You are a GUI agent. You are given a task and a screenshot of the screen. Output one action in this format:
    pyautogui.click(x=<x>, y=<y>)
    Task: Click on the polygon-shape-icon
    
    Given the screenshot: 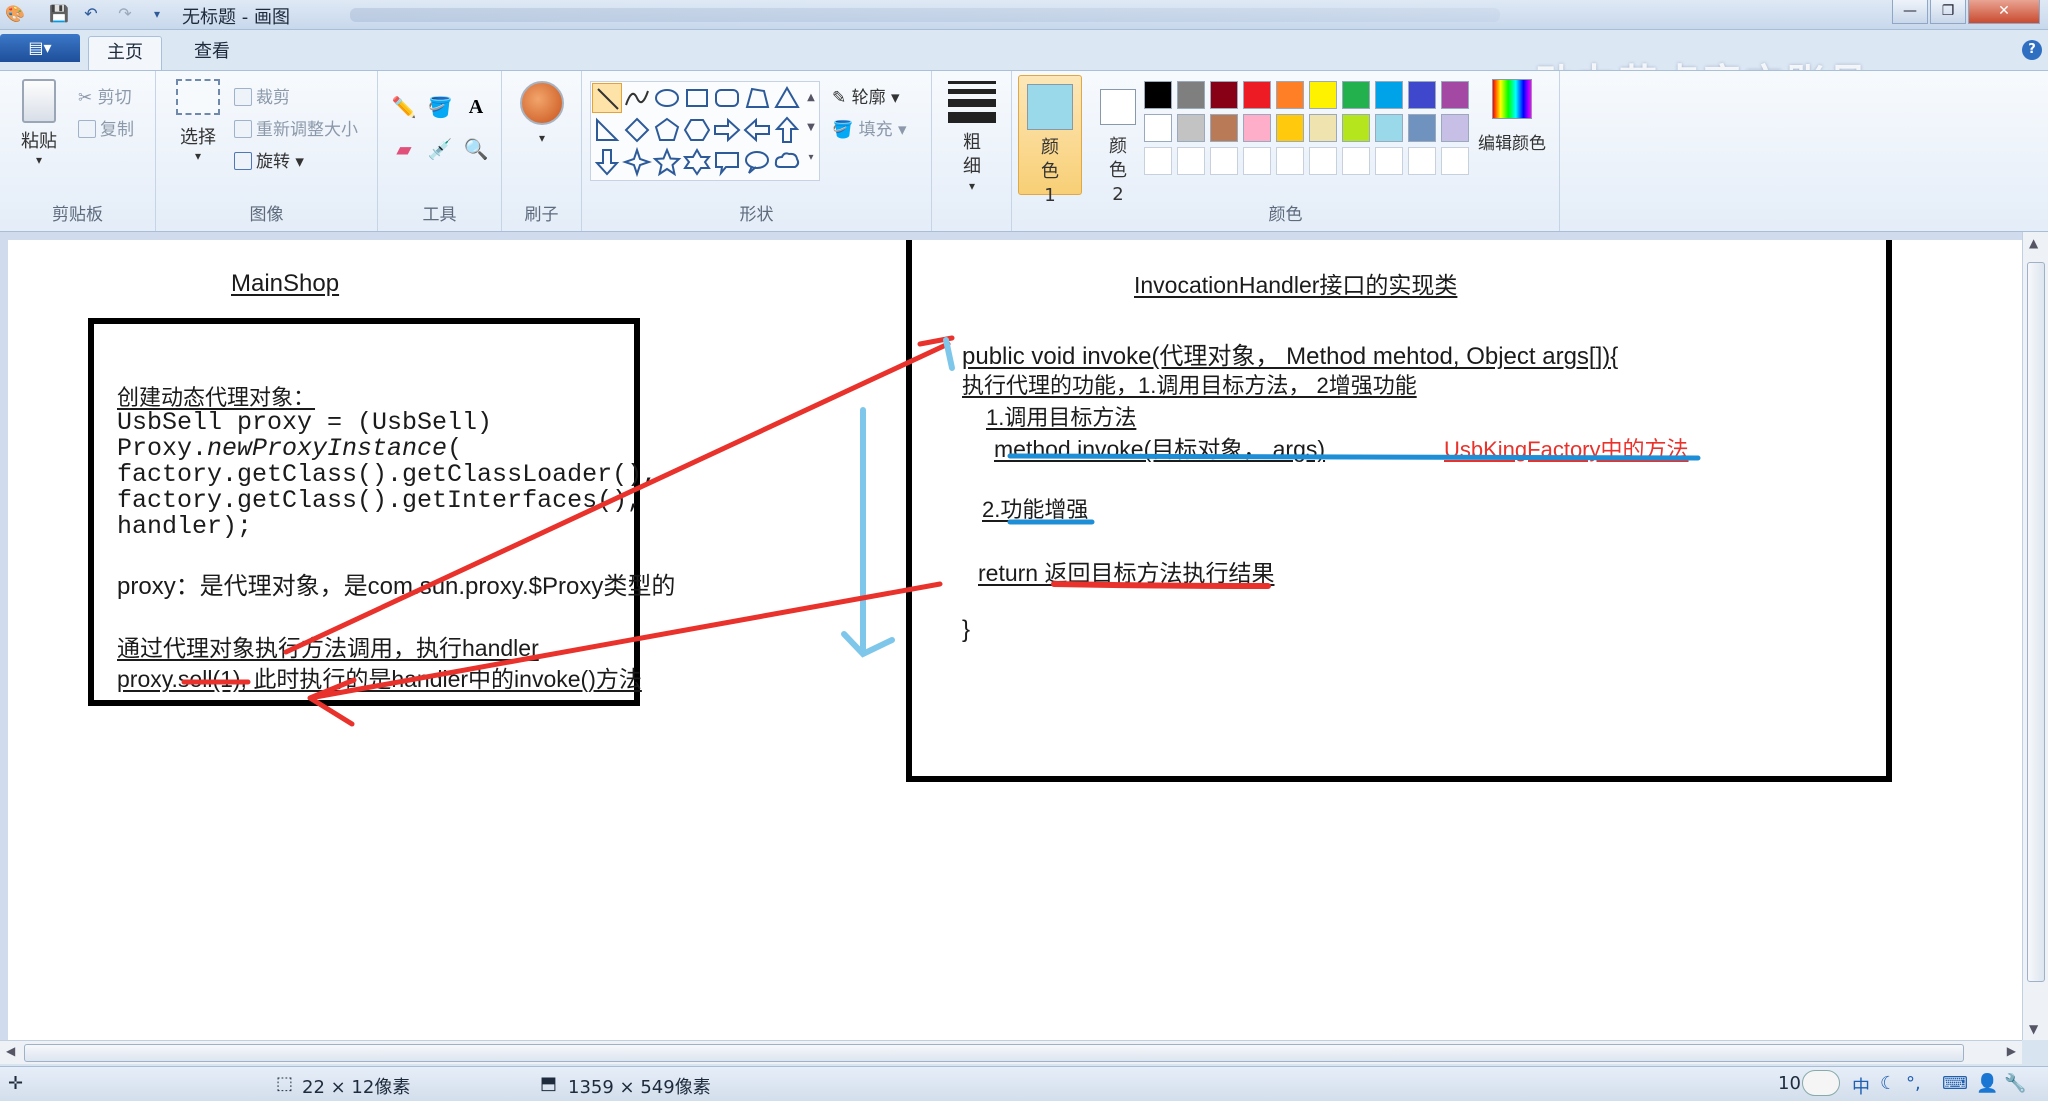 What is the action you would take?
    pyautogui.click(x=757, y=98)
    